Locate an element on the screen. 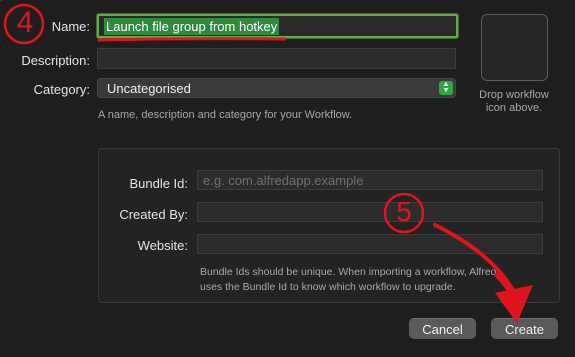  category-label: Category: is located at coordinates (61, 89).